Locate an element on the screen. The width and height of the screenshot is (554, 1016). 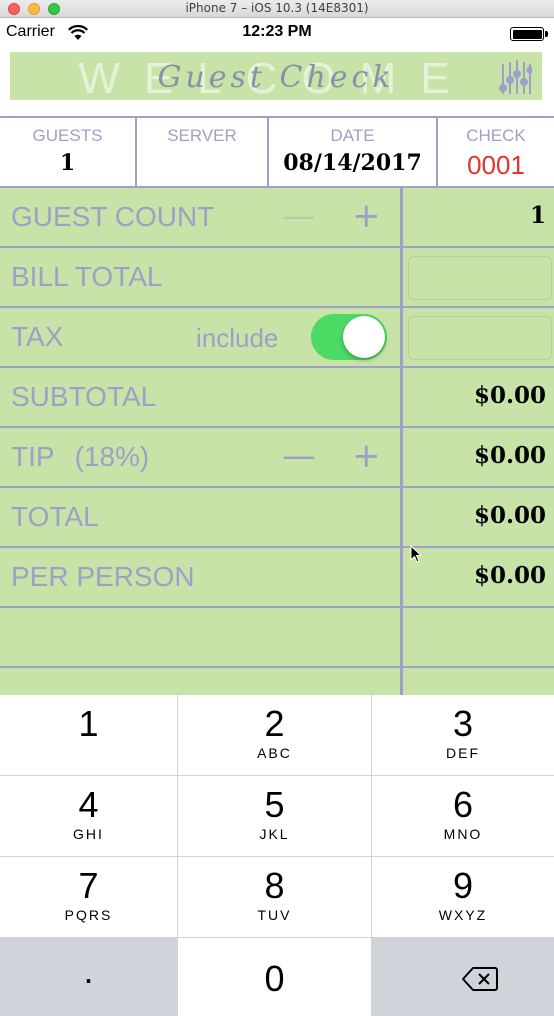
mouse-pointer-icon is located at coordinates (416, 554).